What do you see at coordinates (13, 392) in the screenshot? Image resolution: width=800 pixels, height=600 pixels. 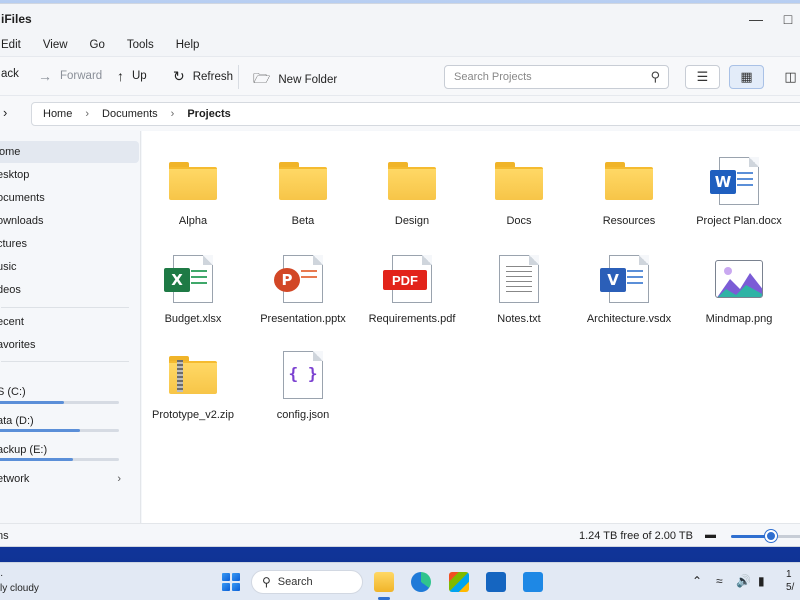 I see `drive-label: S (C:)` at bounding box center [13, 392].